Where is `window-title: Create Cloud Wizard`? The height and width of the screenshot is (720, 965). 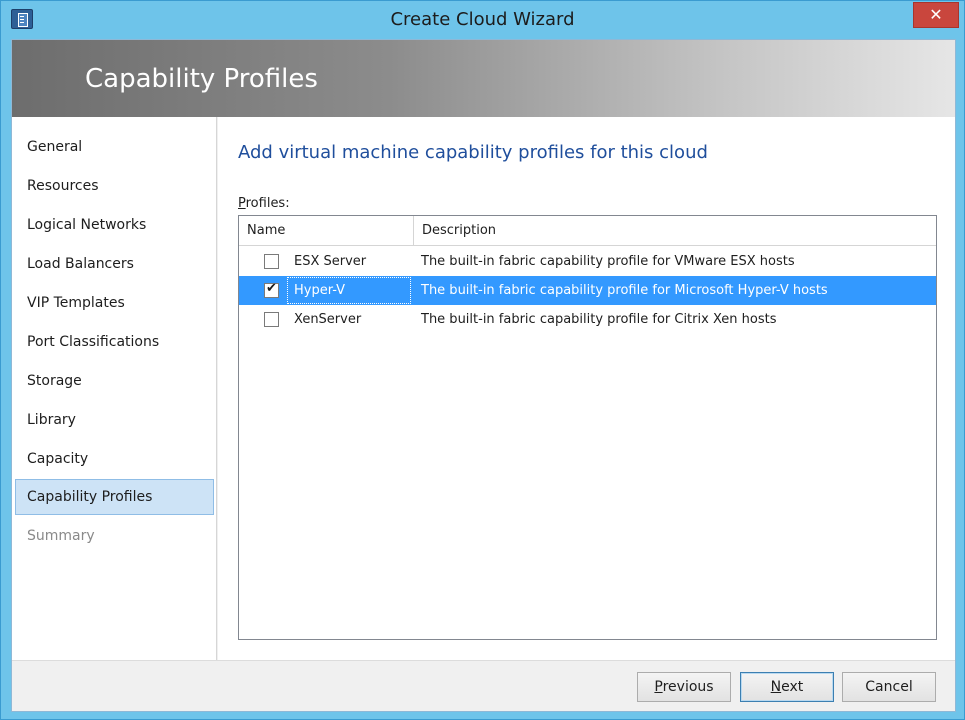 window-title: Create Cloud Wizard is located at coordinates (482, 19).